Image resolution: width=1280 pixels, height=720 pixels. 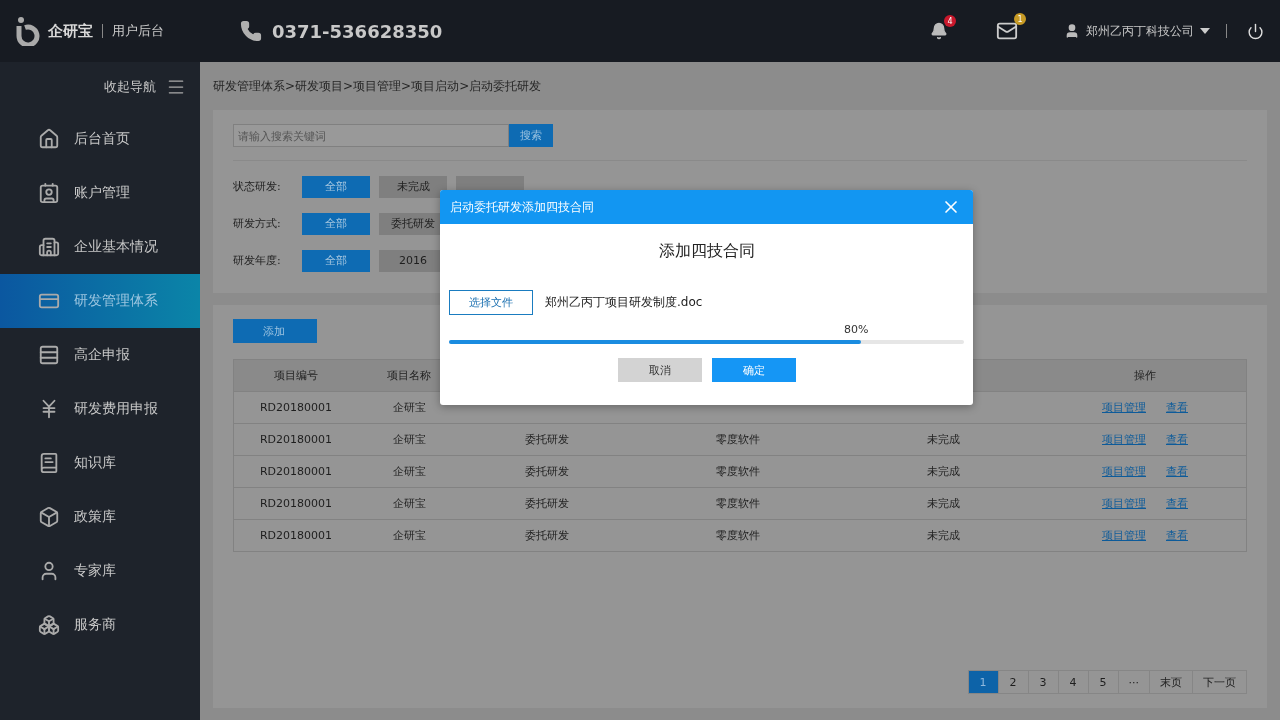 I want to click on rows-icon, so click(x=49, y=355).